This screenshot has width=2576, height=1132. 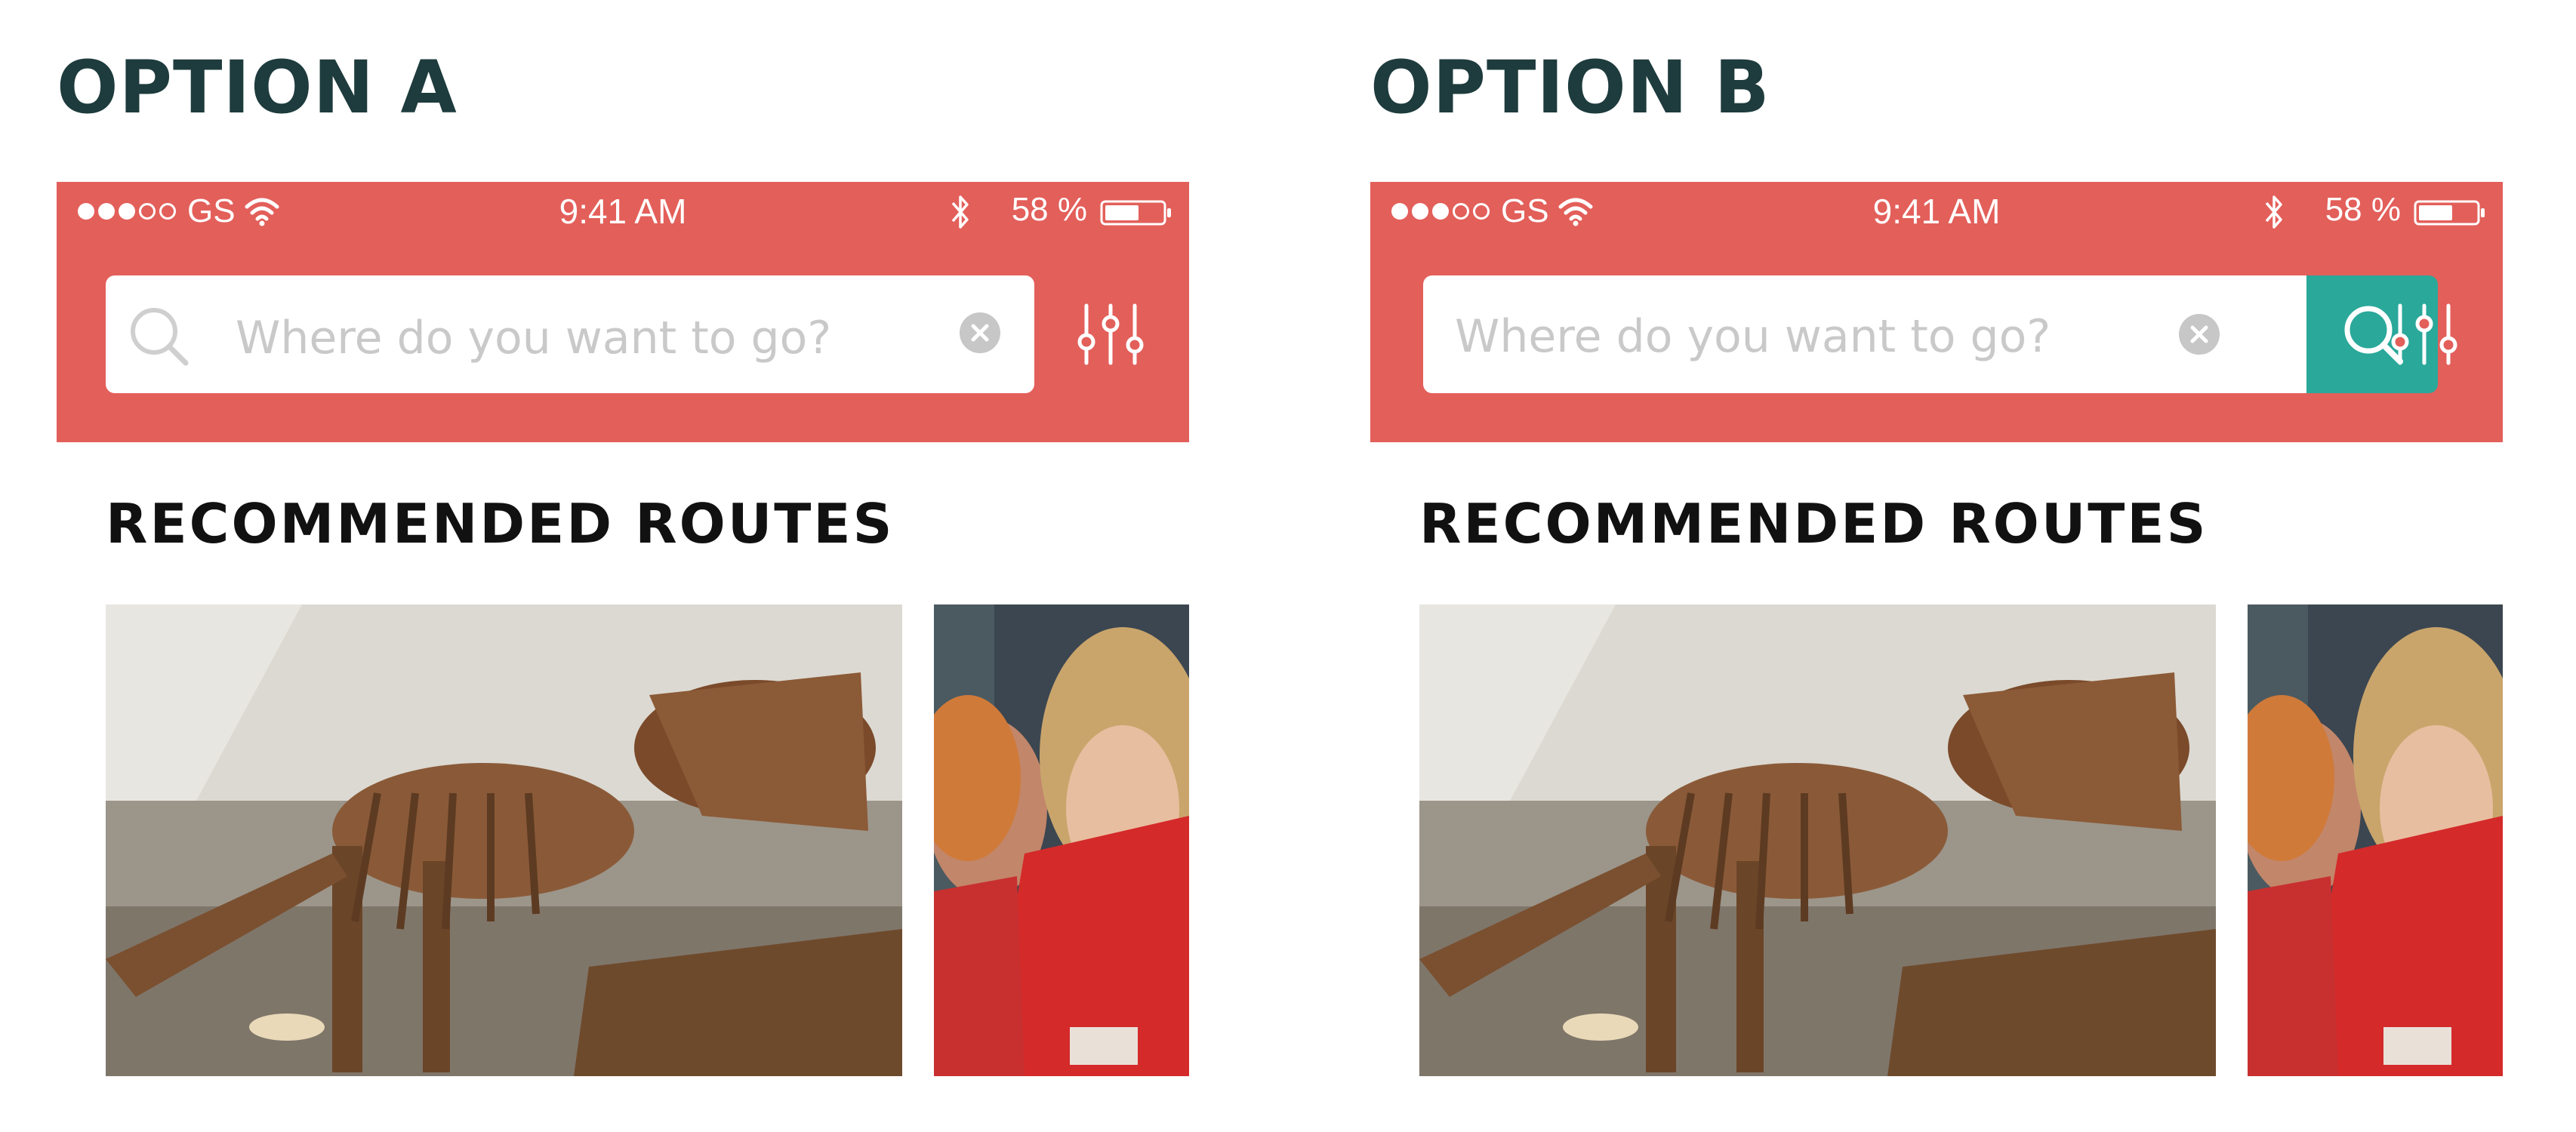 What do you see at coordinates (257, 88) in the screenshot?
I see `option-a-title: OPTION A` at bounding box center [257, 88].